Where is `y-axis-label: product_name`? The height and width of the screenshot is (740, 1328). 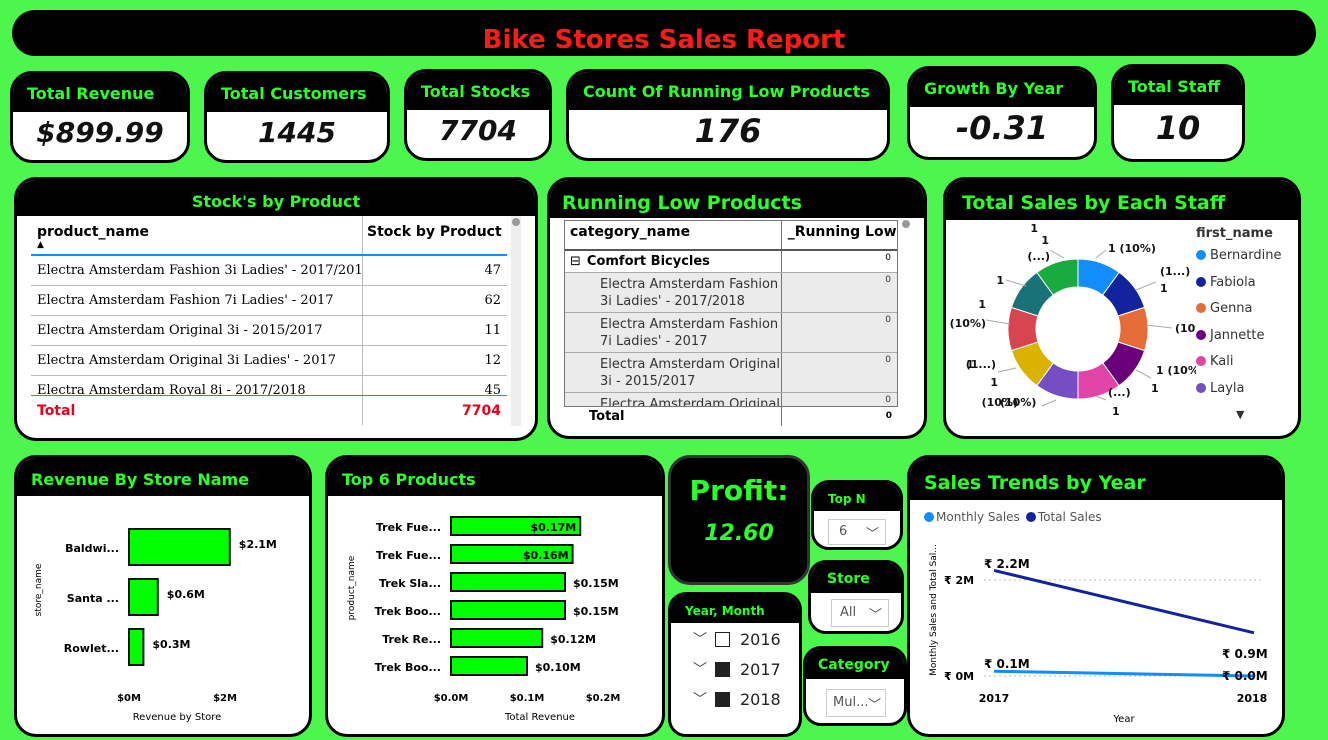
y-axis-label: product_name is located at coordinates (352, 587).